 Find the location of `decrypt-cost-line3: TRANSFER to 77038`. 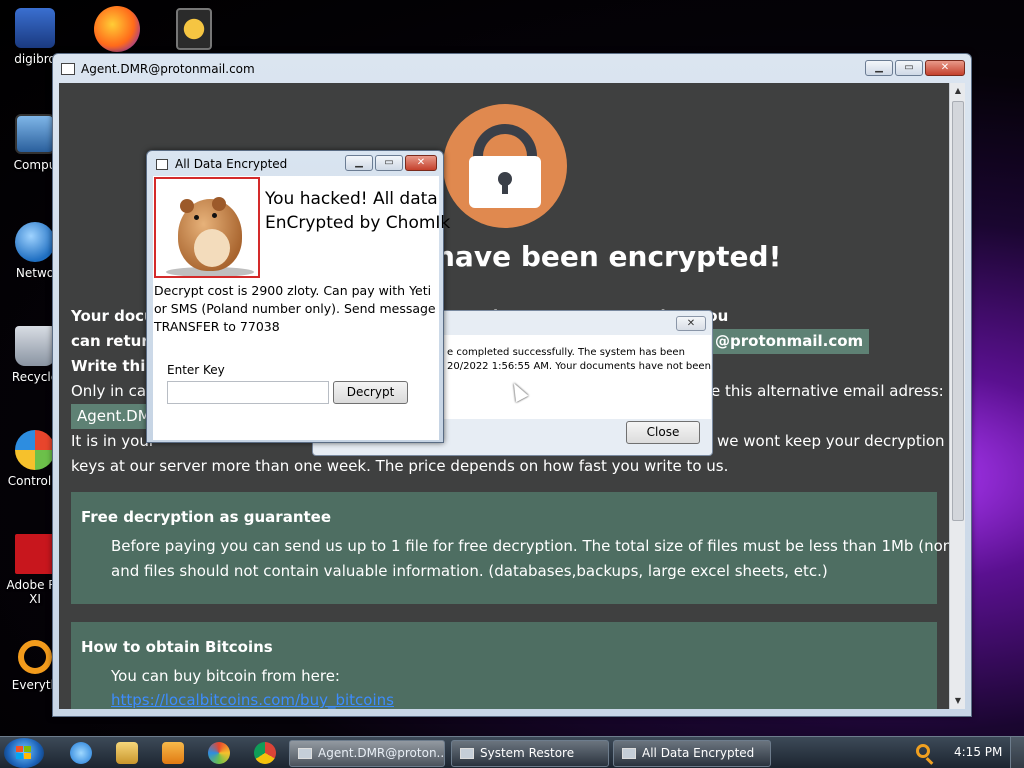

decrypt-cost-line3: TRANSFER to 77038 is located at coordinates (217, 326).